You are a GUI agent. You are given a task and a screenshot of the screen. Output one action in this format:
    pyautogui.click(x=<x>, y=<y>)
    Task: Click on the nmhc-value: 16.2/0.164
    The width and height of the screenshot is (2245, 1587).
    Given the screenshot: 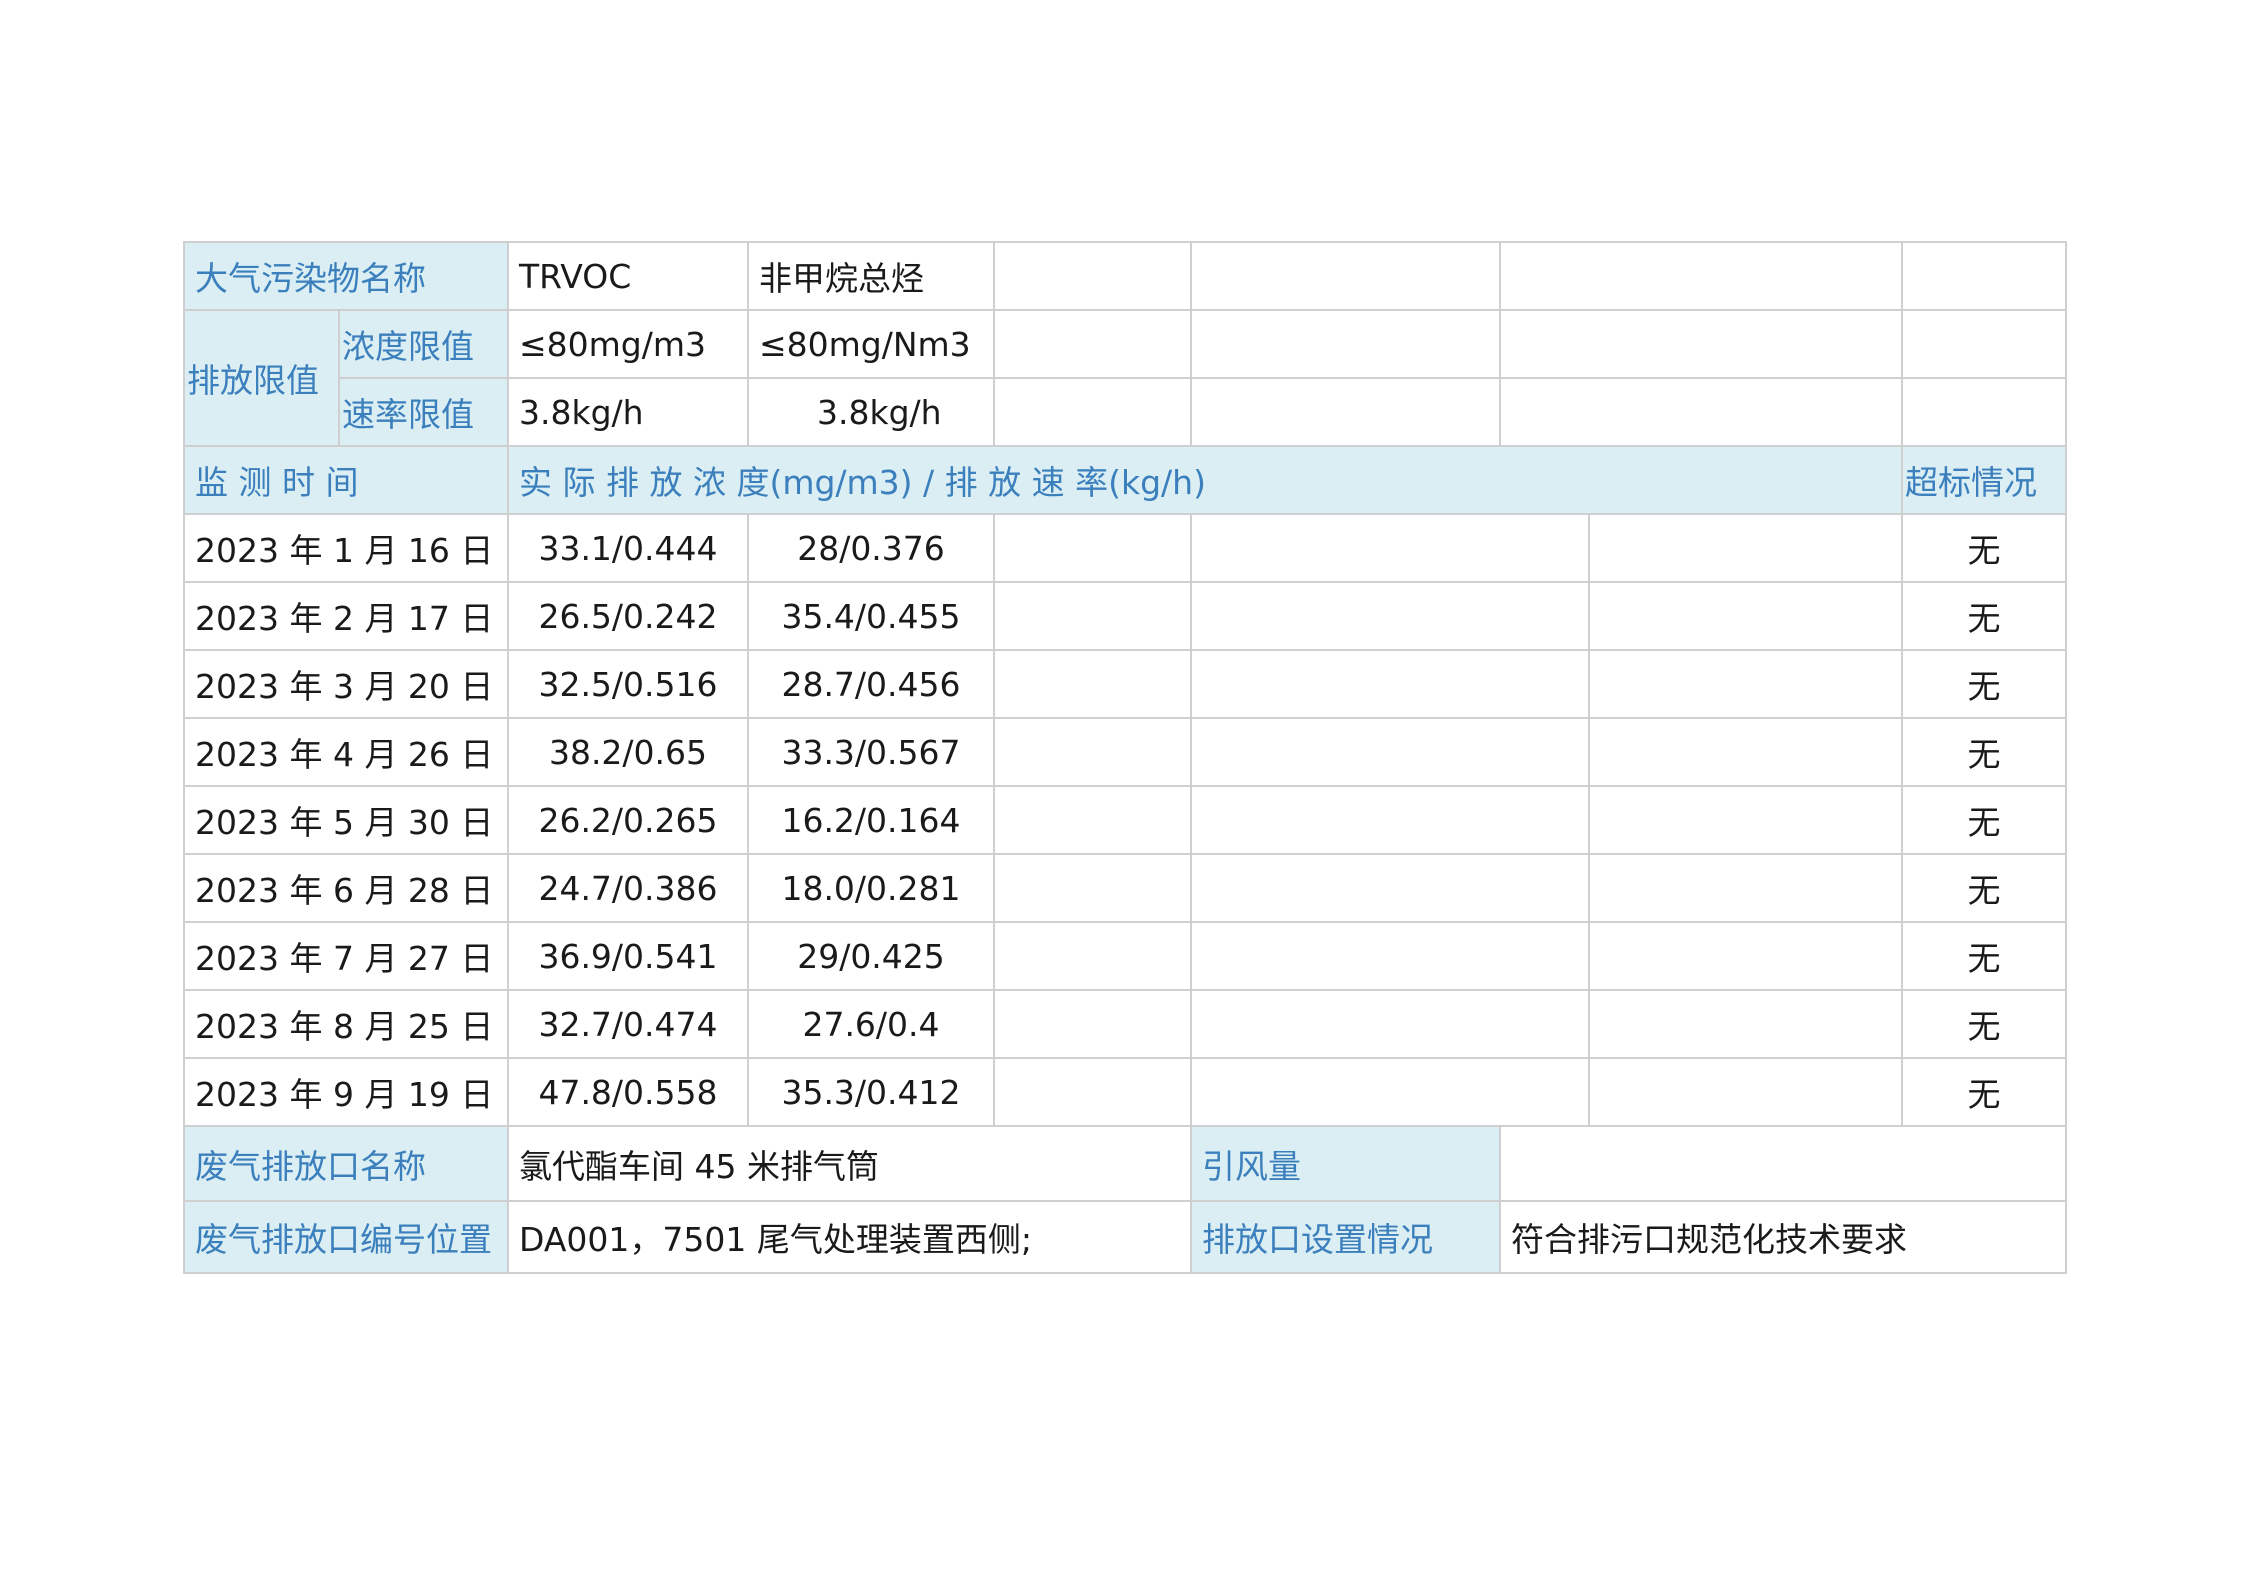 What is the action you would take?
    pyautogui.click(x=871, y=820)
    